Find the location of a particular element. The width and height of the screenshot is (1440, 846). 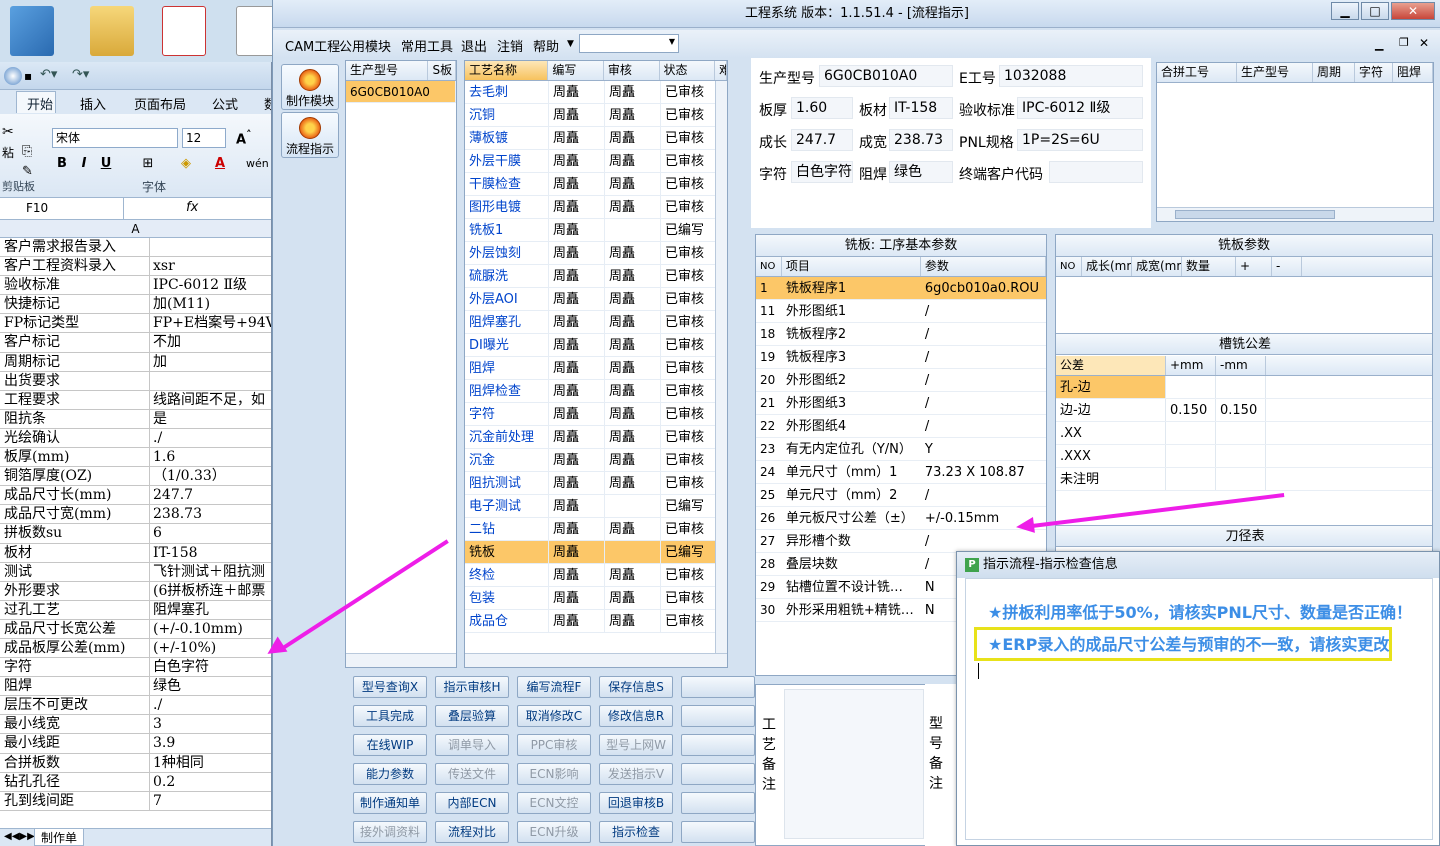

paste-label: 粘 is located at coordinates (8, 152).